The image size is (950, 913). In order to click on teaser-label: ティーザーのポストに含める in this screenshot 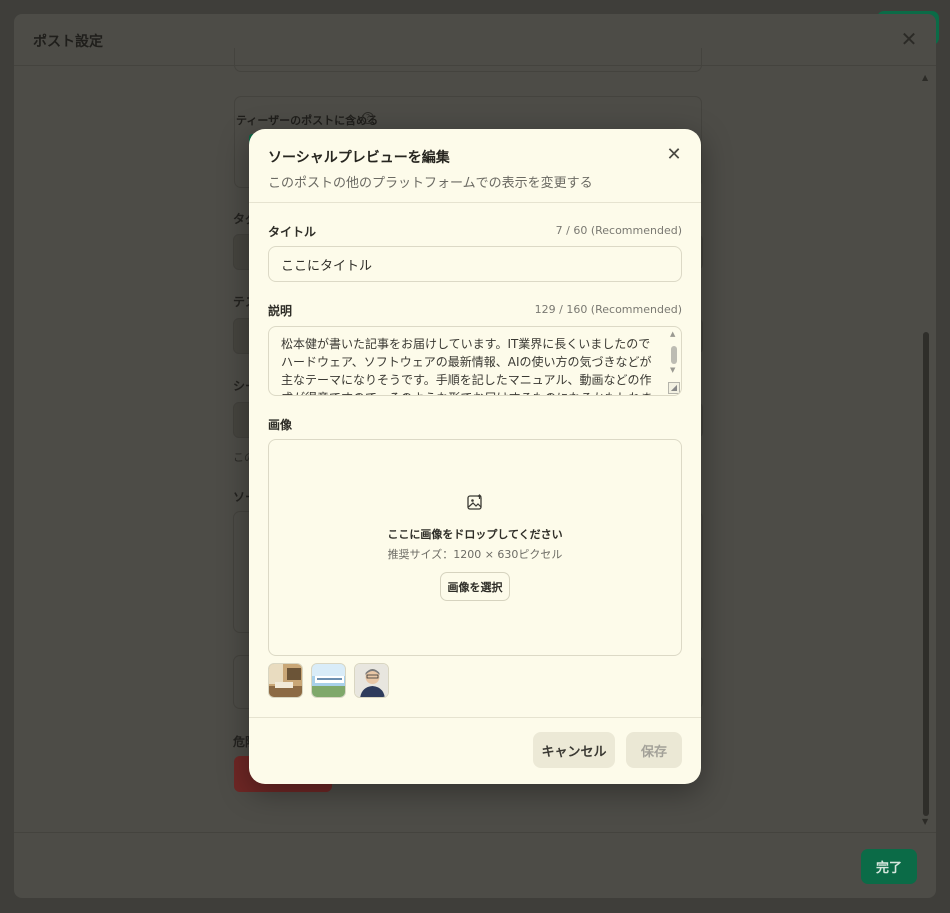, I will do `click(307, 120)`.